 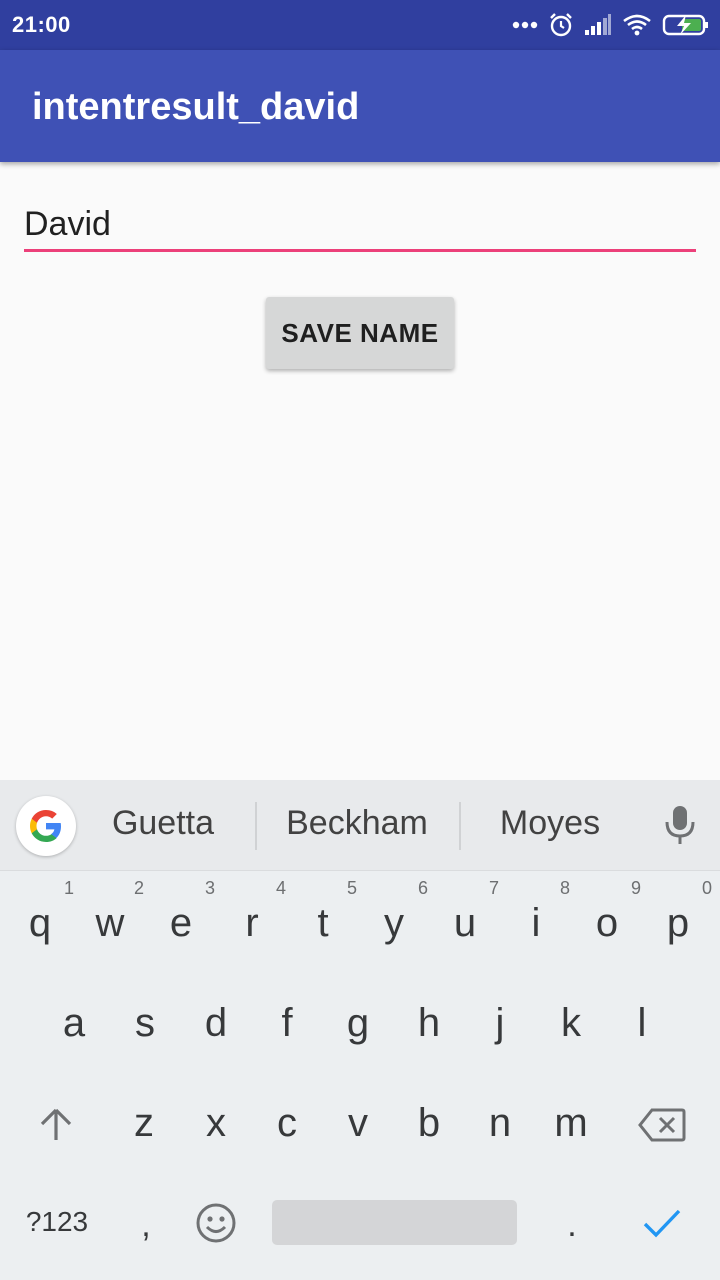 What do you see at coordinates (642, 1023) in the screenshot?
I see `key-l: l` at bounding box center [642, 1023].